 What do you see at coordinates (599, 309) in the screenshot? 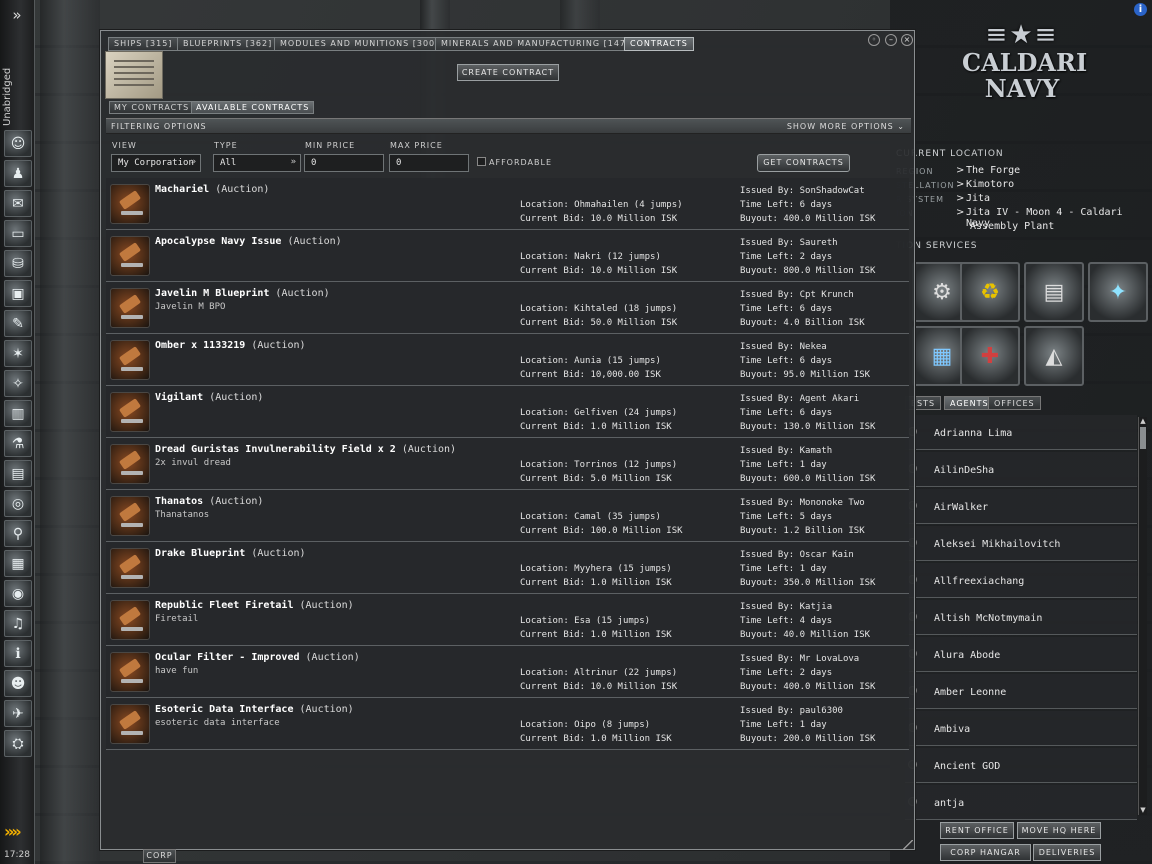
I see `contract-location: Location: Kihtaled (18 jumps)` at bounding box center [599, 309].